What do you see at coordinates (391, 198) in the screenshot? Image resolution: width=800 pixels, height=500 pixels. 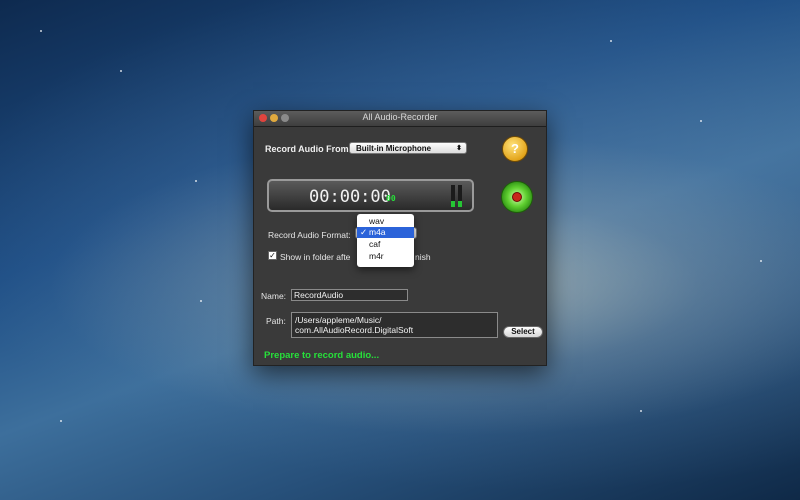 I see `elapsed-ms: 00` at bounding box center [391, 198].